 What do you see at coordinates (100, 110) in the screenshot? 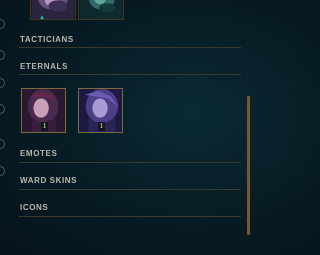
I see `eternal-item-2: 1` at bounding box center [100, 110].